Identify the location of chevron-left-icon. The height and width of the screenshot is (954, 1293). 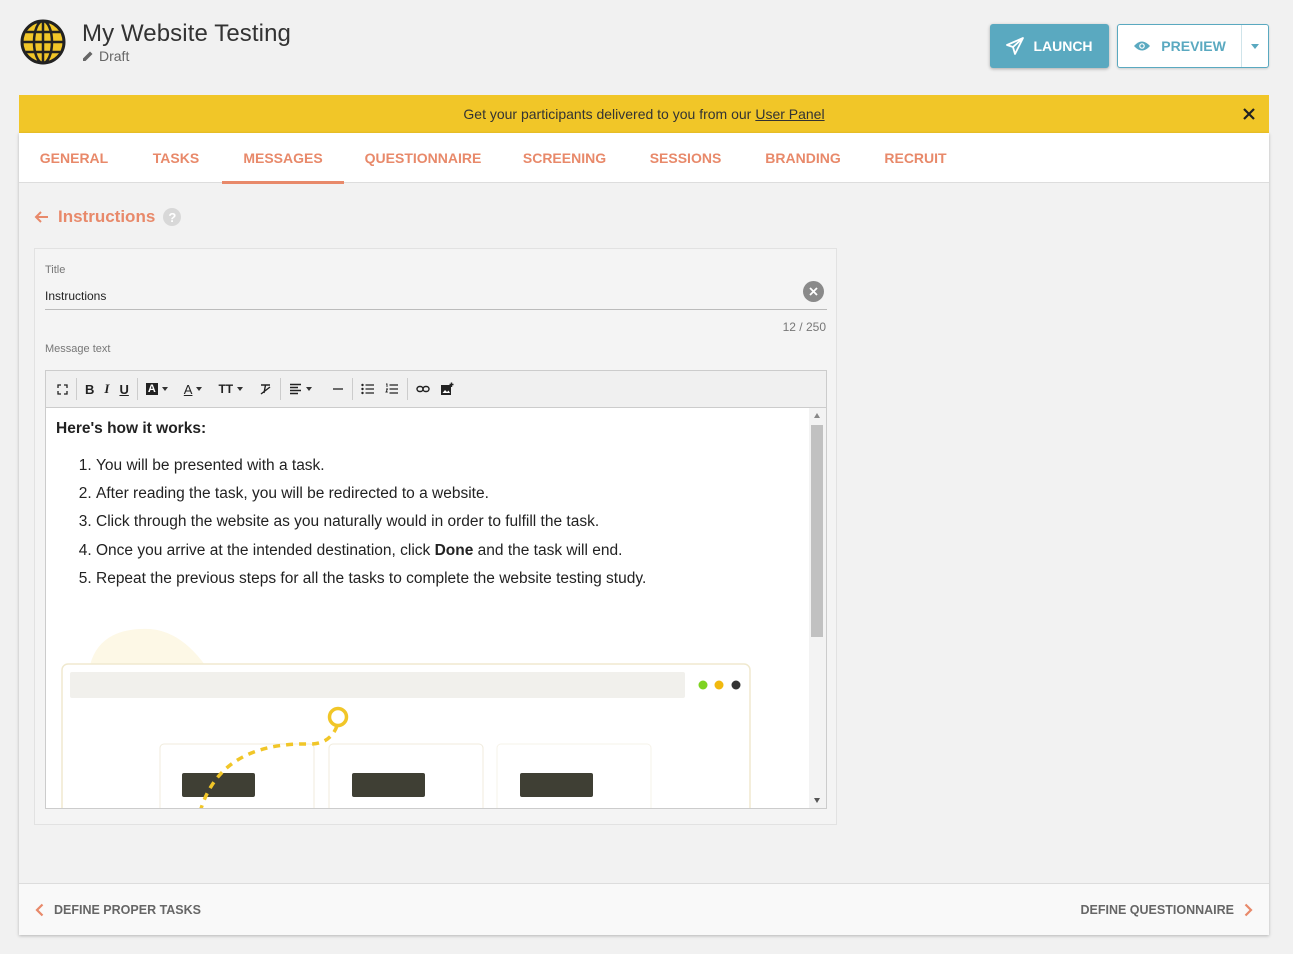
(39, 909).